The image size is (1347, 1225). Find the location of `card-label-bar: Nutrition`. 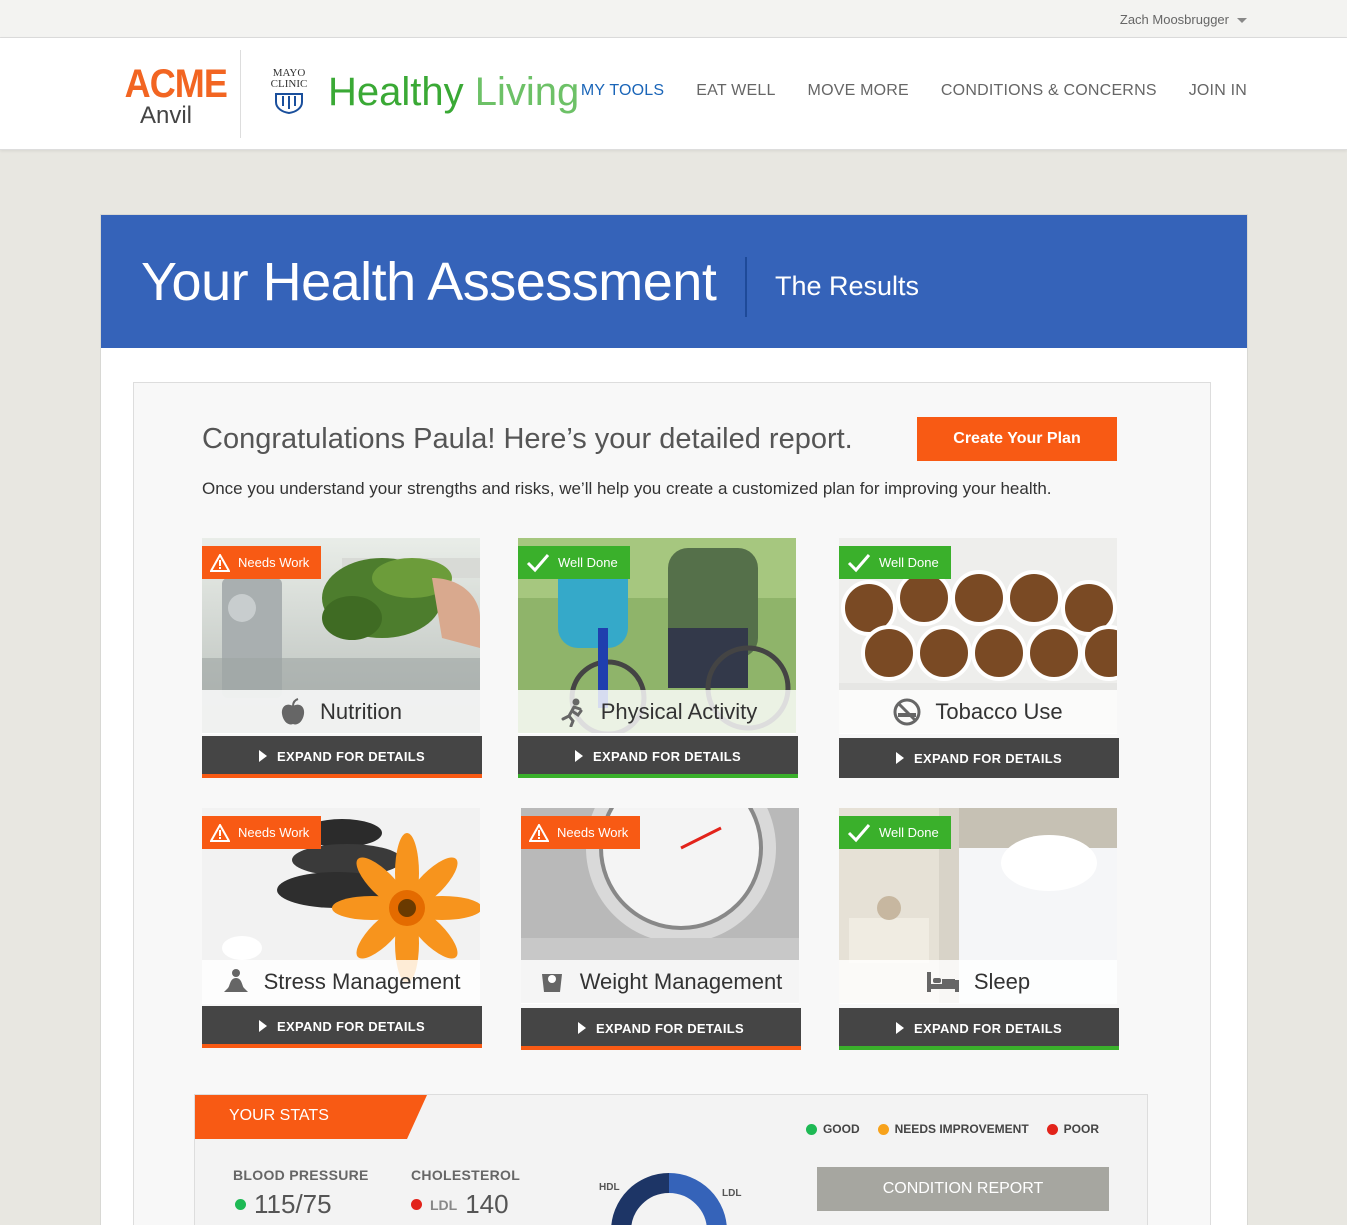

card-label-bar: Nutrition is located at coordinates (341, 712).